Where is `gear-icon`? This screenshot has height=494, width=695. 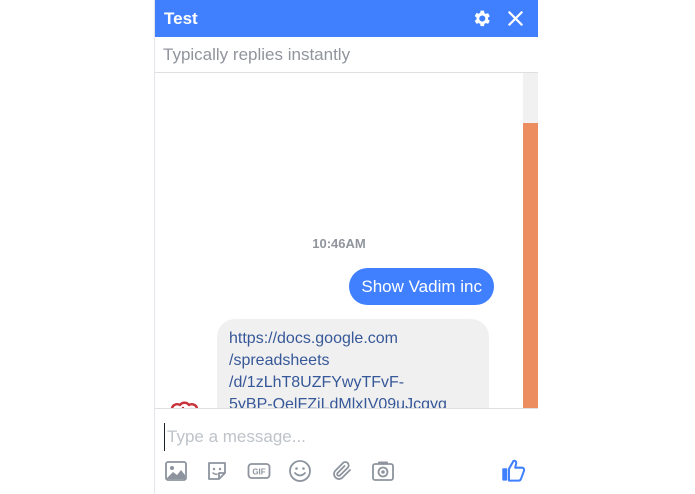
gear-icon is located at coordinates (481, 18).